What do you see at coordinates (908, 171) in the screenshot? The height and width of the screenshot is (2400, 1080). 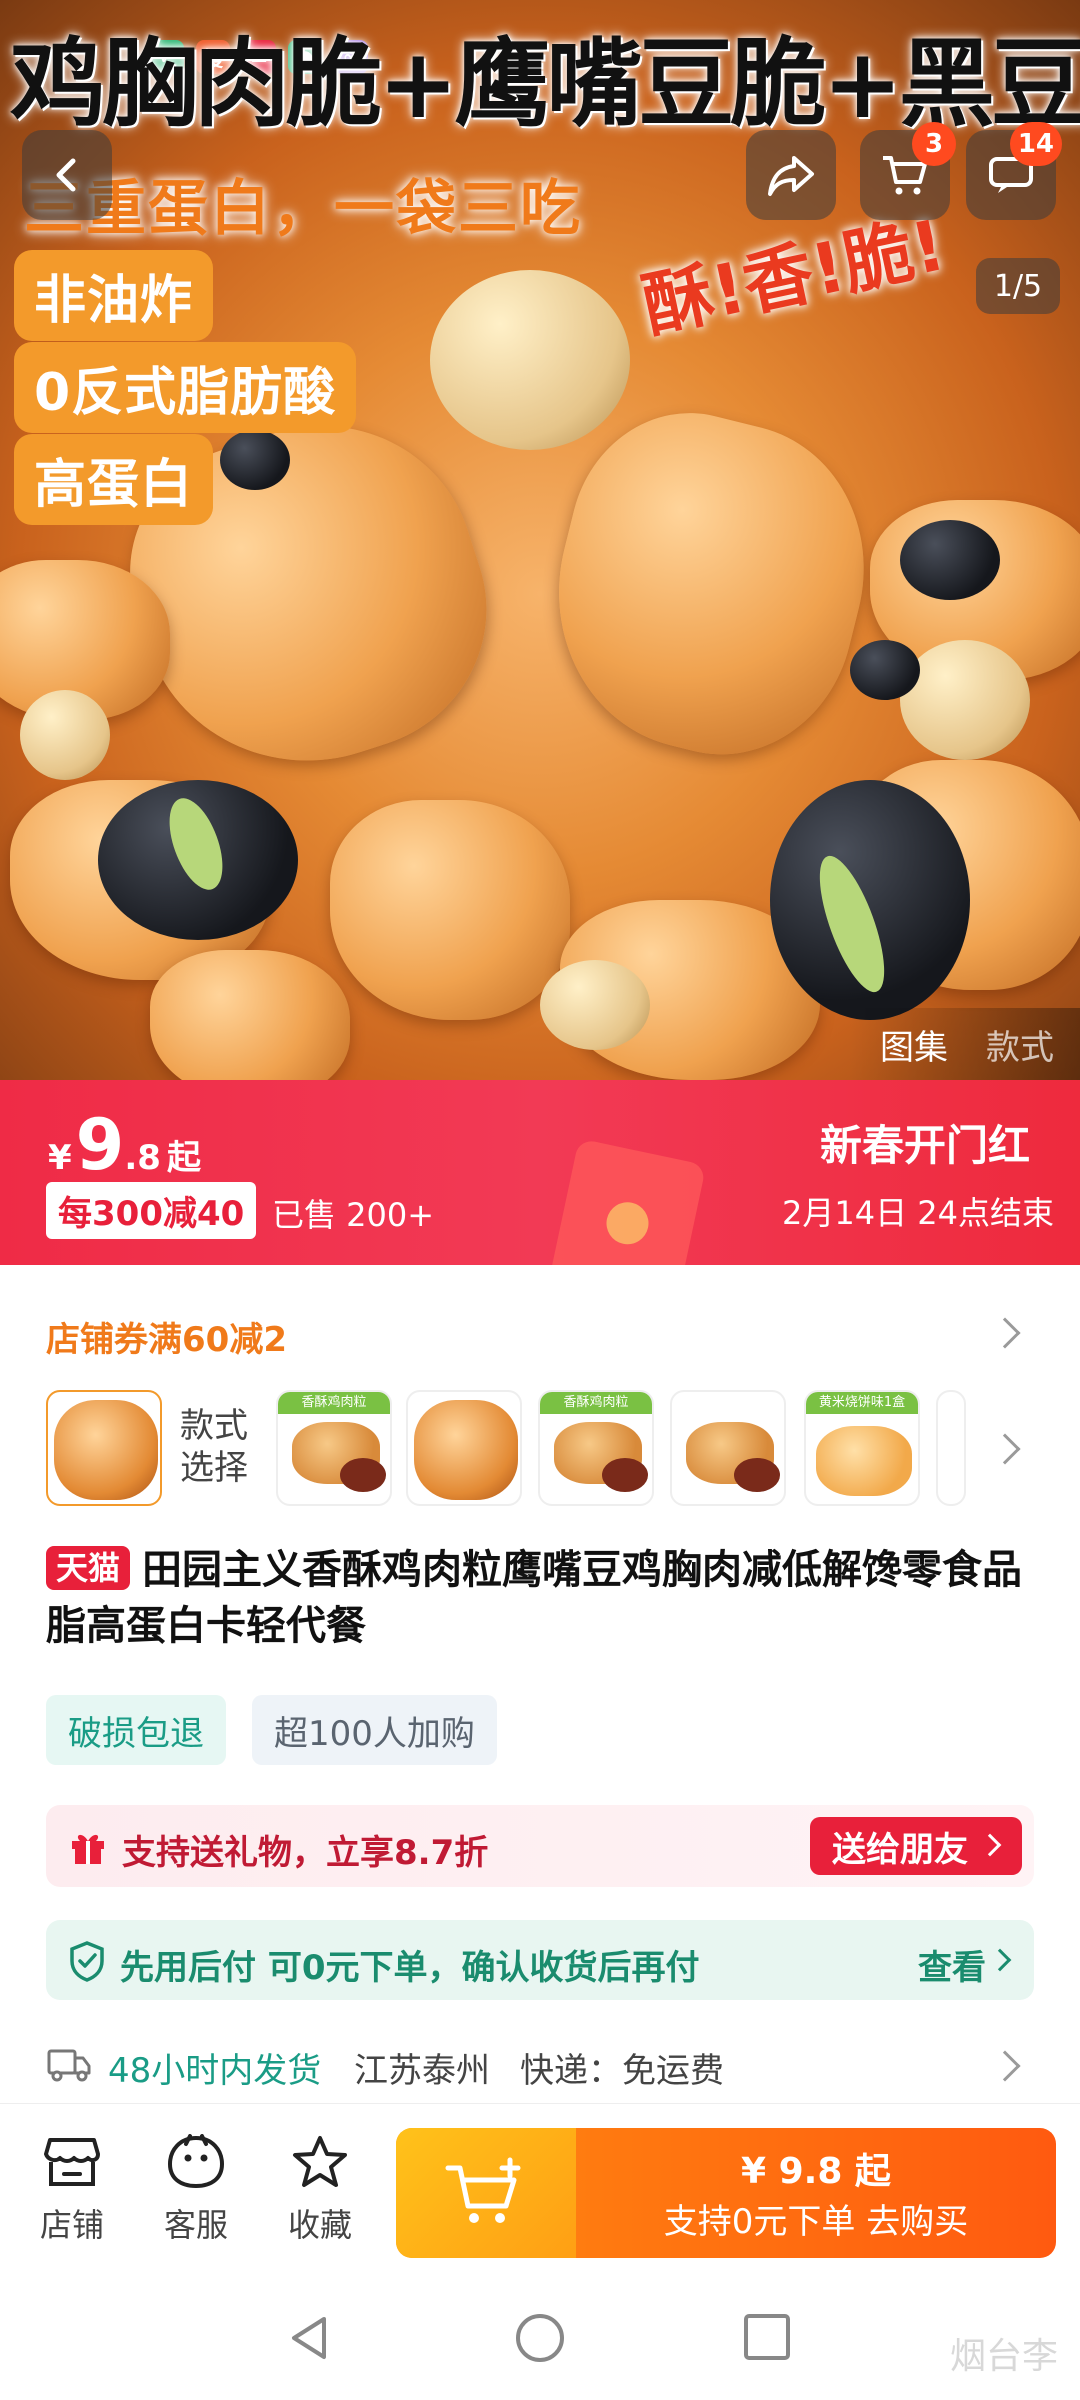 I see `cart-button: 3` at bounding box center [908, 171].